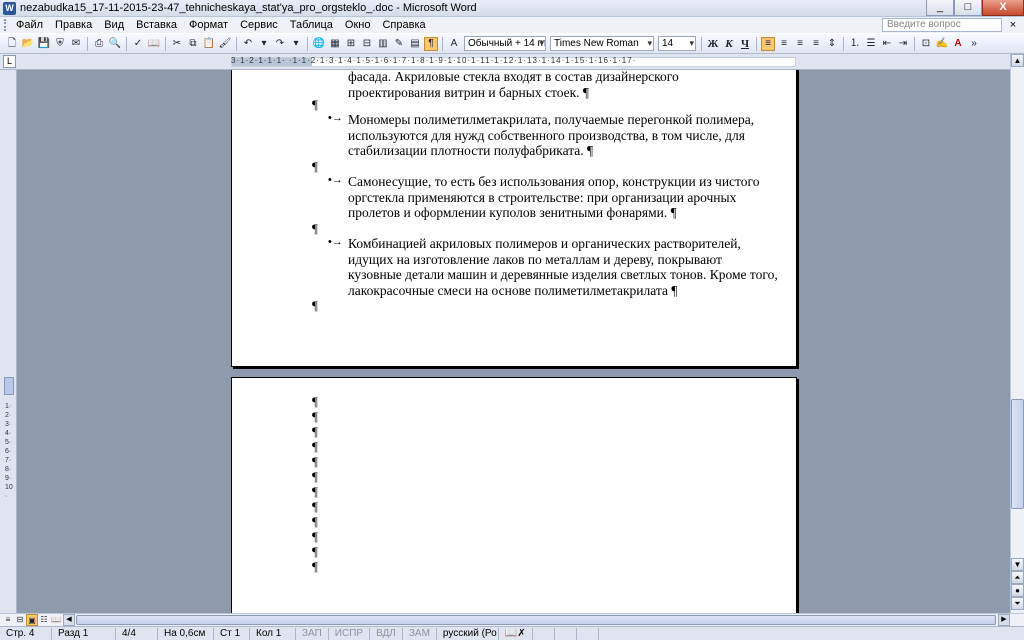 The width and height of the screenshot is (1024, 640). What do you see at coordinates (1017, 564) in the screenshot?
I see `scroll-down-icon: ▼` at bounding box center [1017, 564].